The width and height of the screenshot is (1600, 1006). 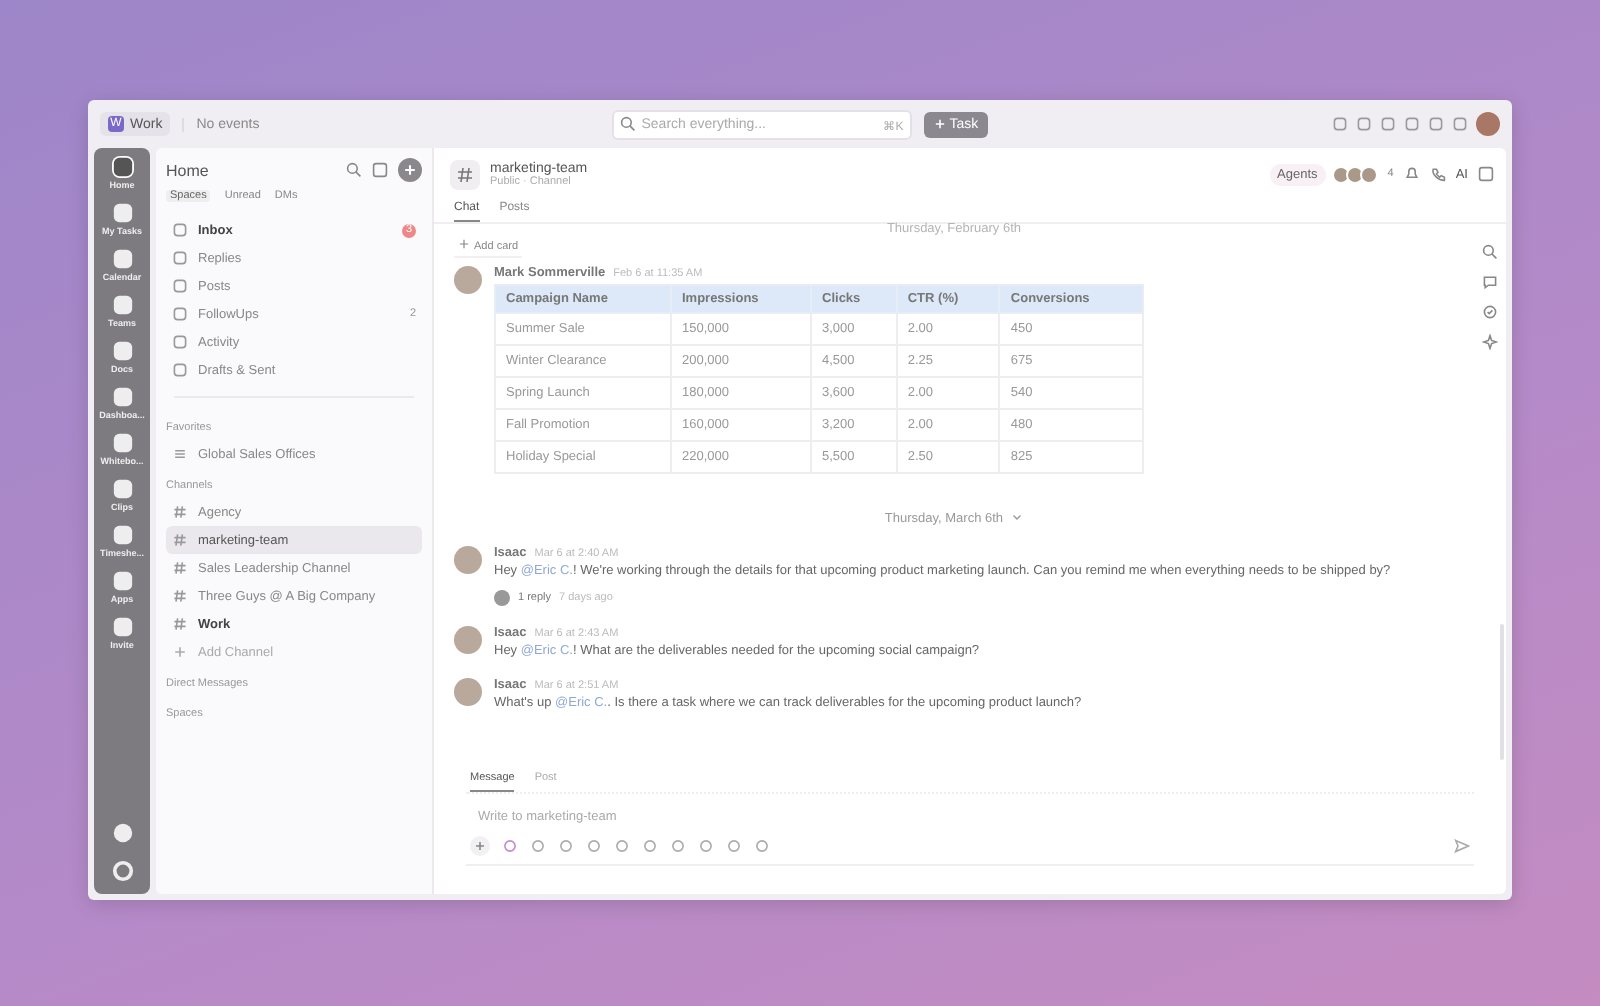 I want to click on sparkle-icon, so click(x=1490, y=342).